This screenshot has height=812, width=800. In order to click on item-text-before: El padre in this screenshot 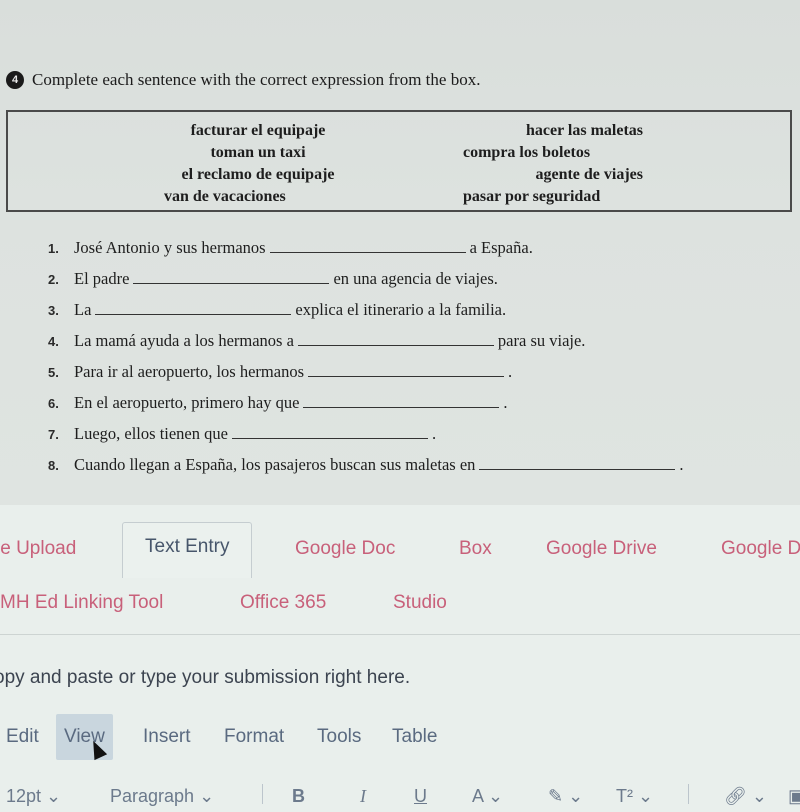, I will do `click(102, 278)`.